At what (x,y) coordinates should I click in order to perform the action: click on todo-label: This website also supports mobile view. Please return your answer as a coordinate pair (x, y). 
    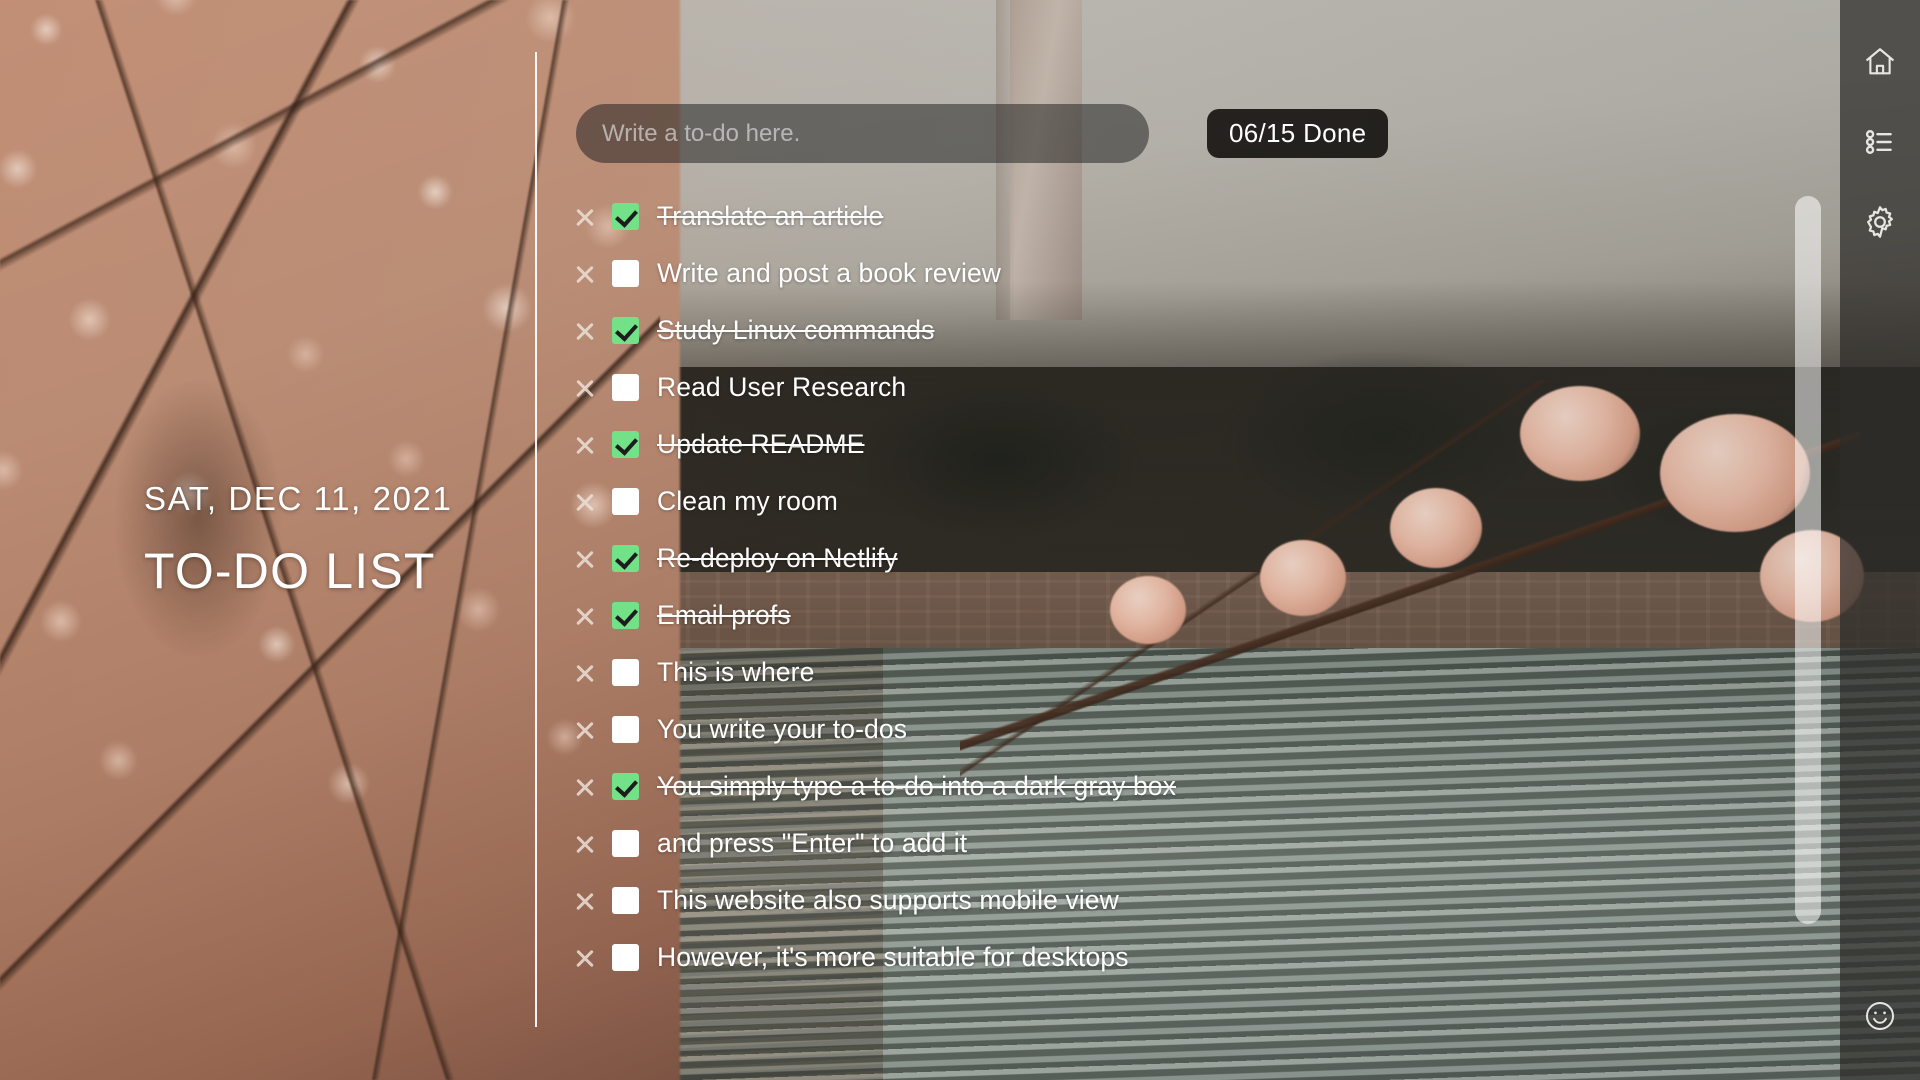
    Looking at the image, I should click on (888, 900).